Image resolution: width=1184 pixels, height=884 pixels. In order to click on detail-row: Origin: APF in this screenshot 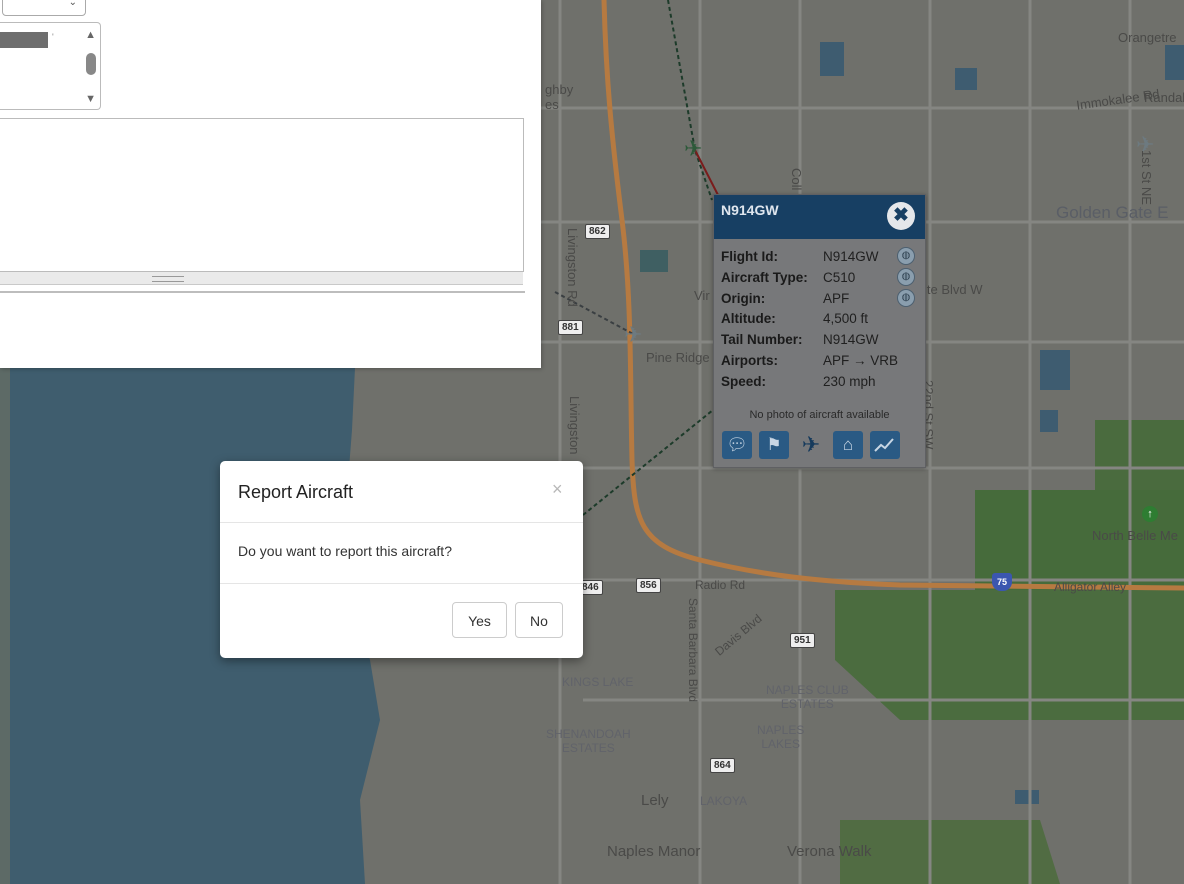, I will do `click(809, 299)`.